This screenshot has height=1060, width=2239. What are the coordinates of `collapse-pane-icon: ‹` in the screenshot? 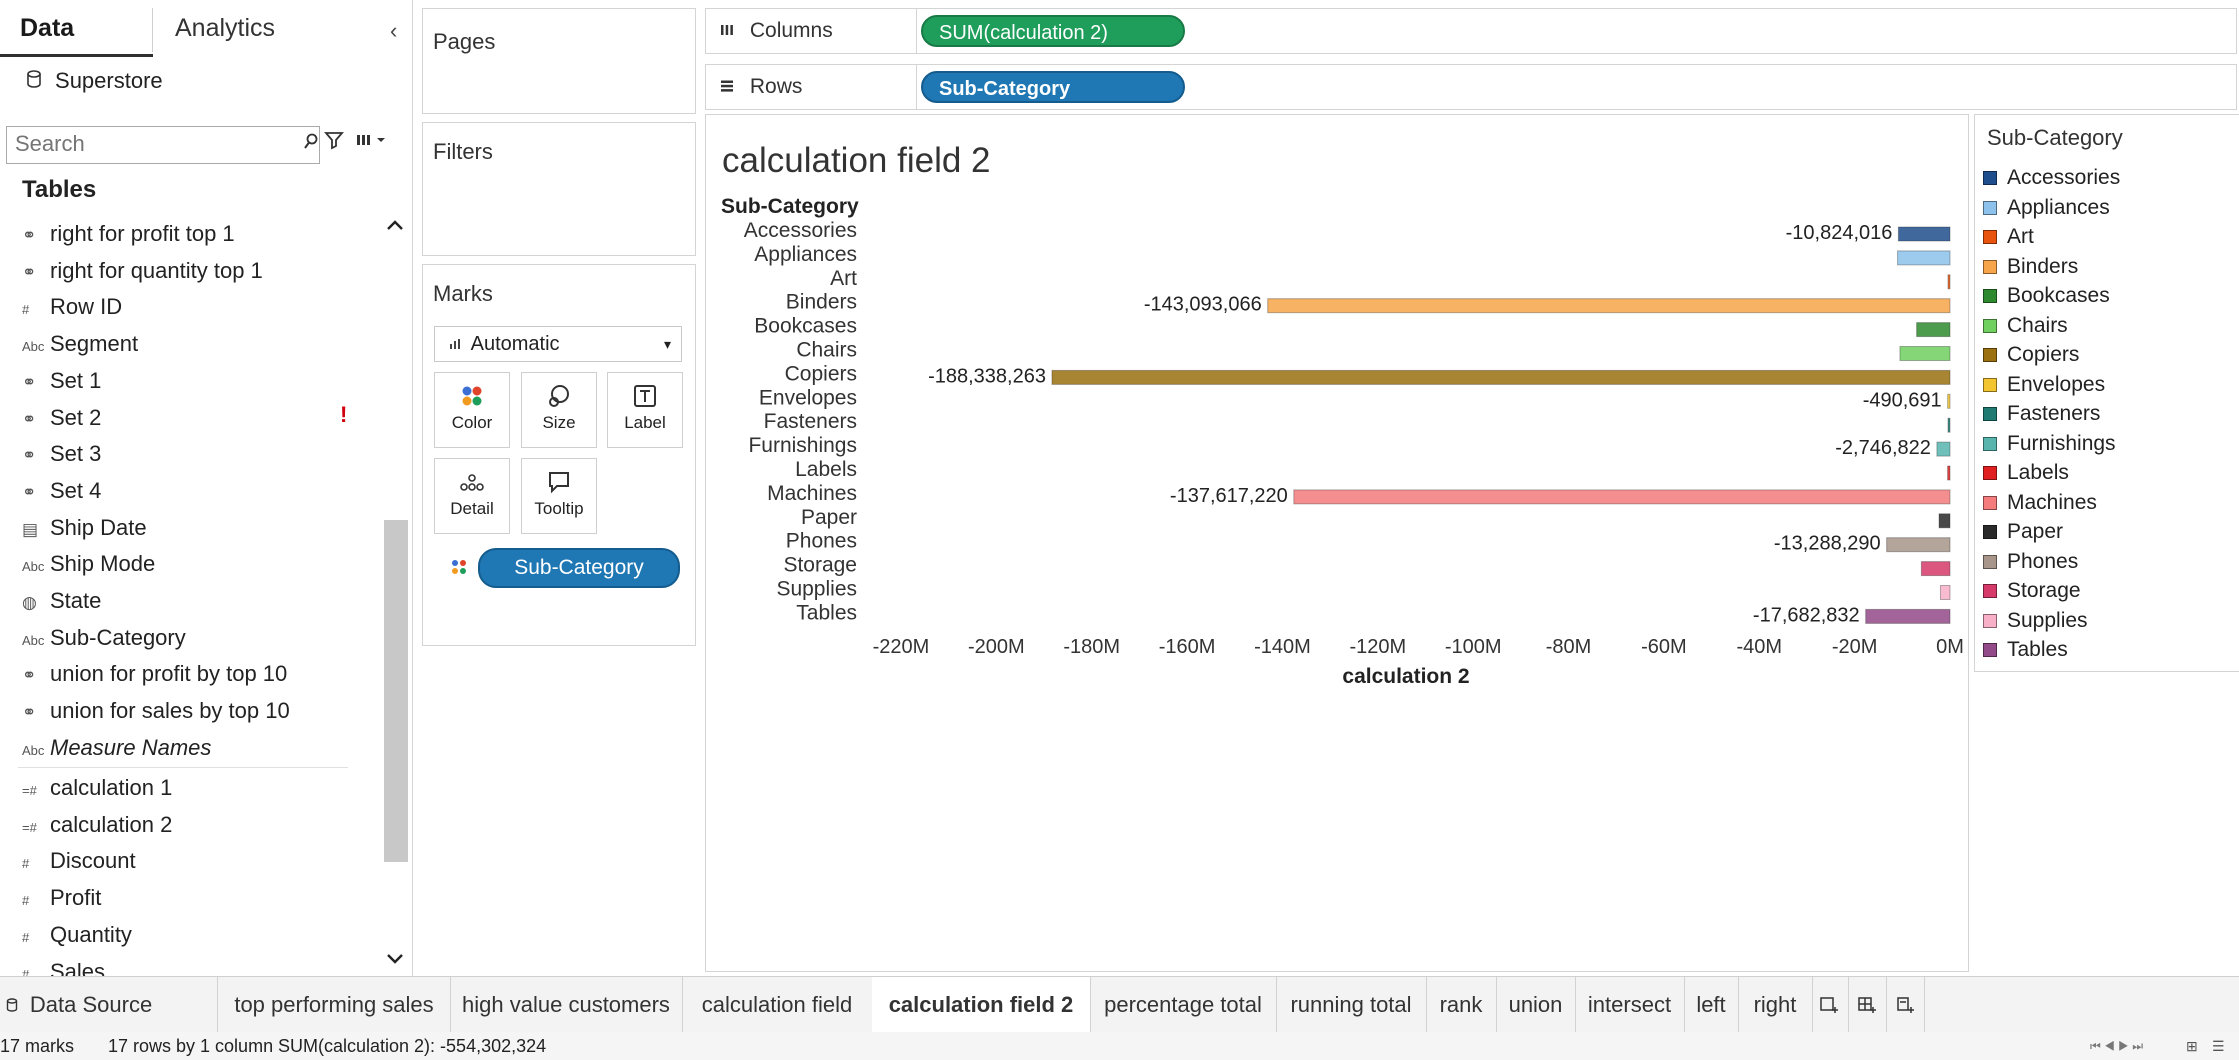 It's located at (393, 31).